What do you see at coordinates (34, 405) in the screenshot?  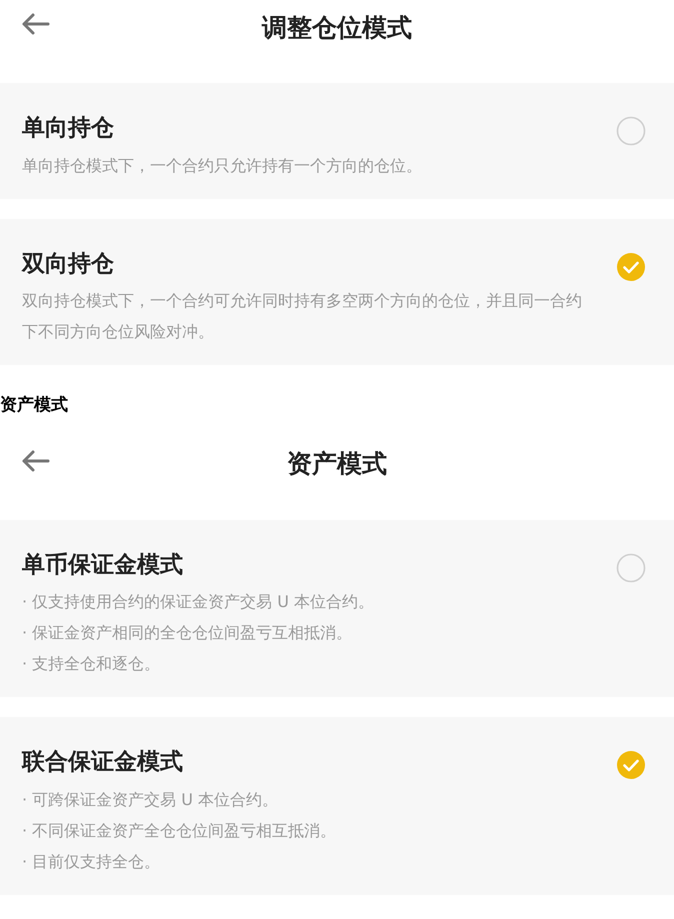 I see `section-label: 资产模式` at bounding box center [34, 405].